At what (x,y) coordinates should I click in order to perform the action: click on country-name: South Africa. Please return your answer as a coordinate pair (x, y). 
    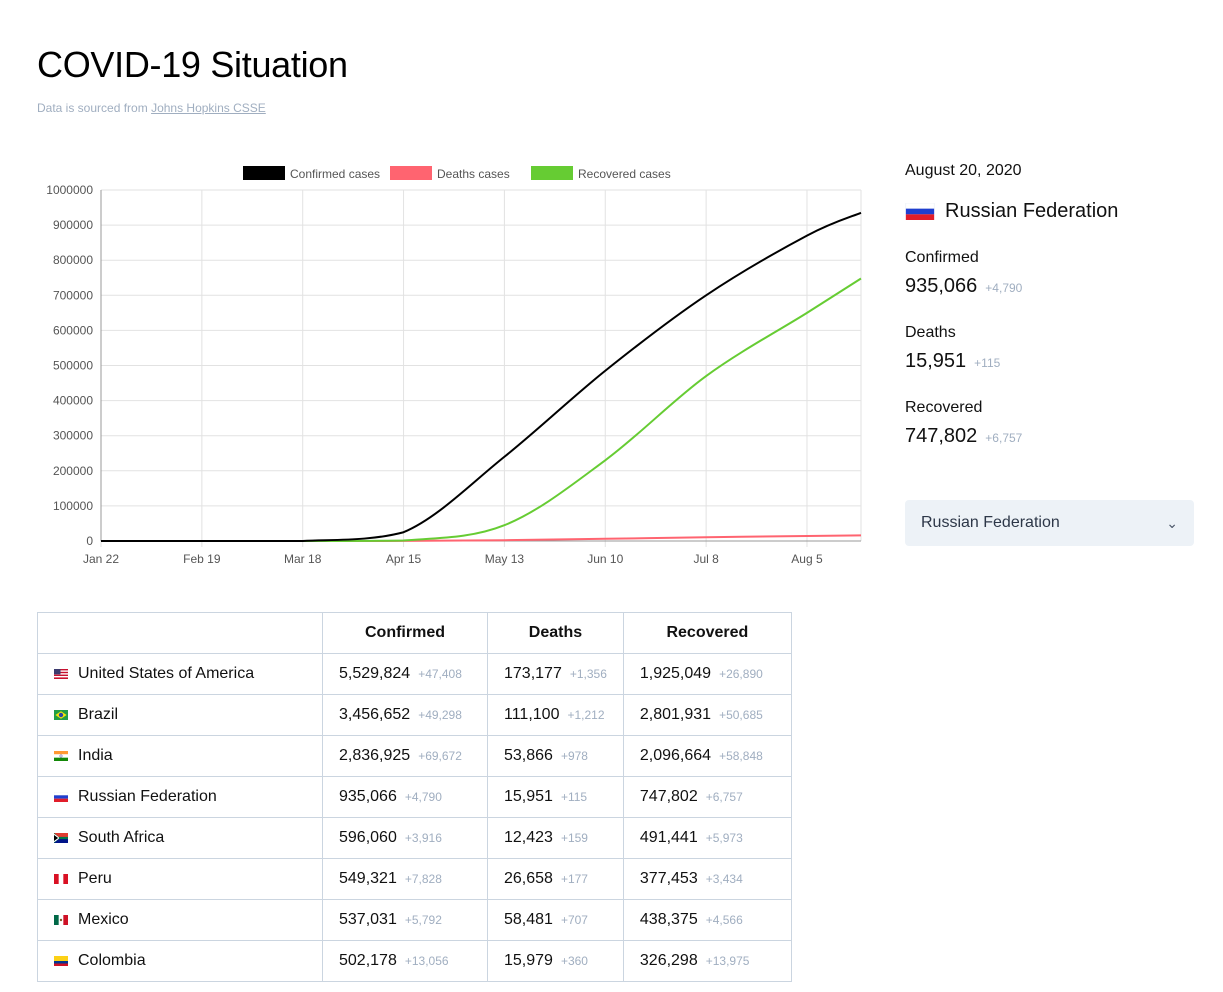
    Looking at the image, I should click on (121, 837).